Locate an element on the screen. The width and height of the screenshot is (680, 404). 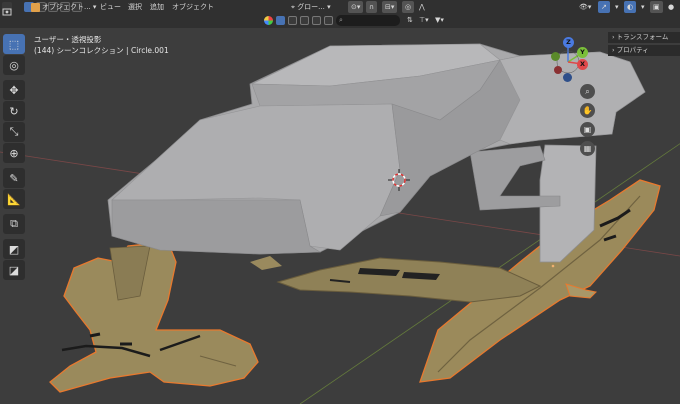
list-icon: ⊤ is located at coordinates (422, 20).